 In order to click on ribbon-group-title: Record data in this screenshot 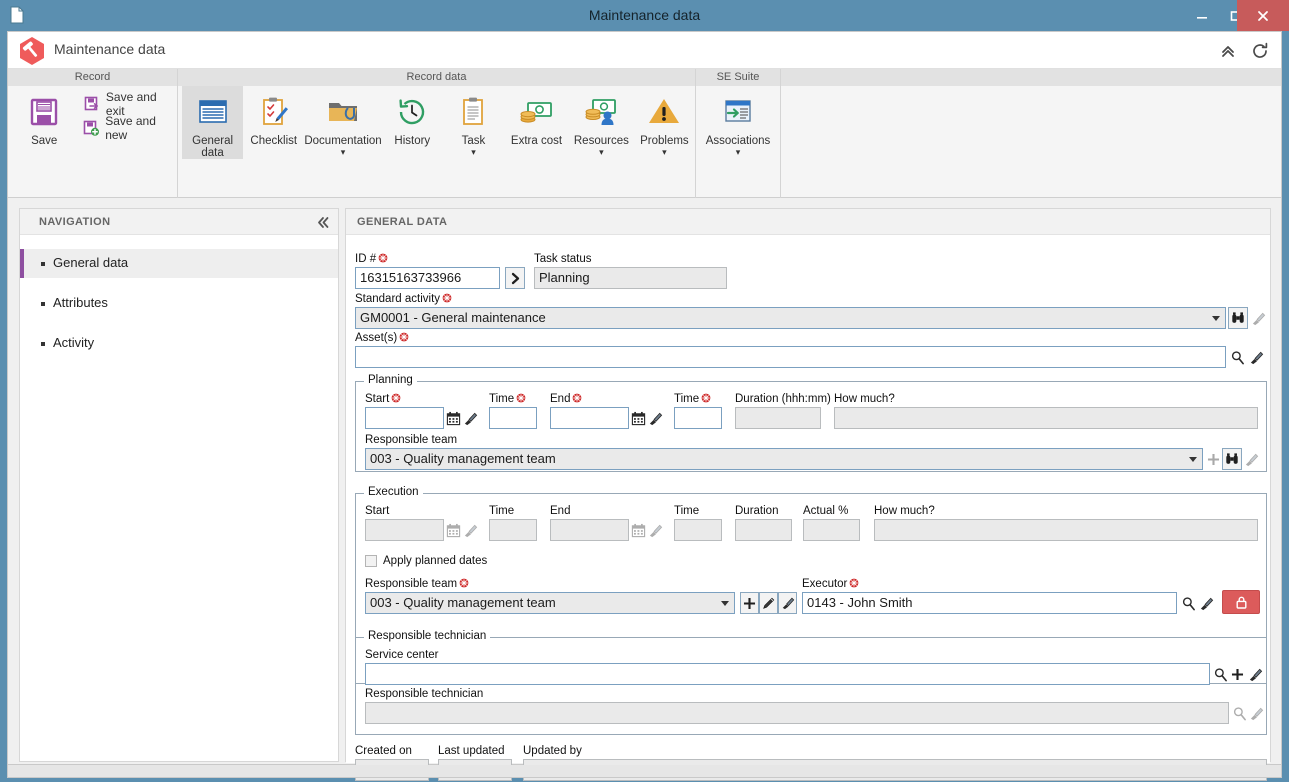, I will do `click(436, 77)`.